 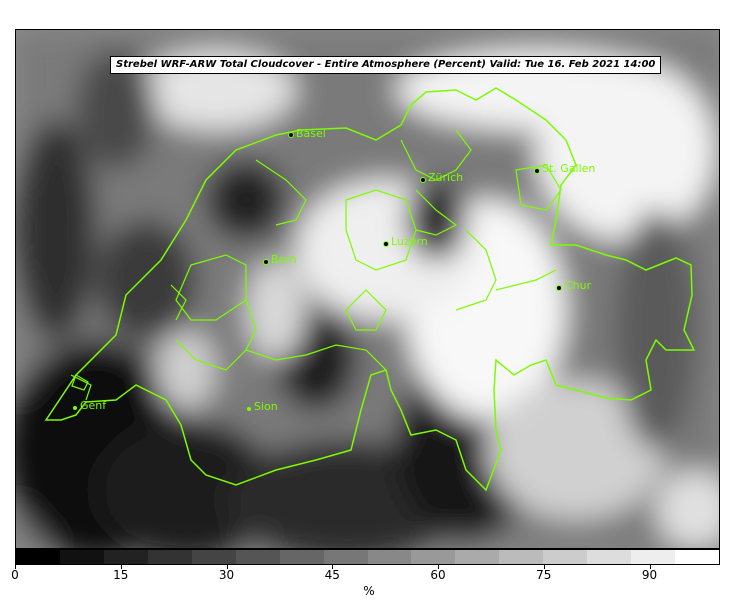 What do you see at coordinates (226, 575) in the screenshot?
I see `colorbar-tick-label: 30` at bounding box center [226, 575].